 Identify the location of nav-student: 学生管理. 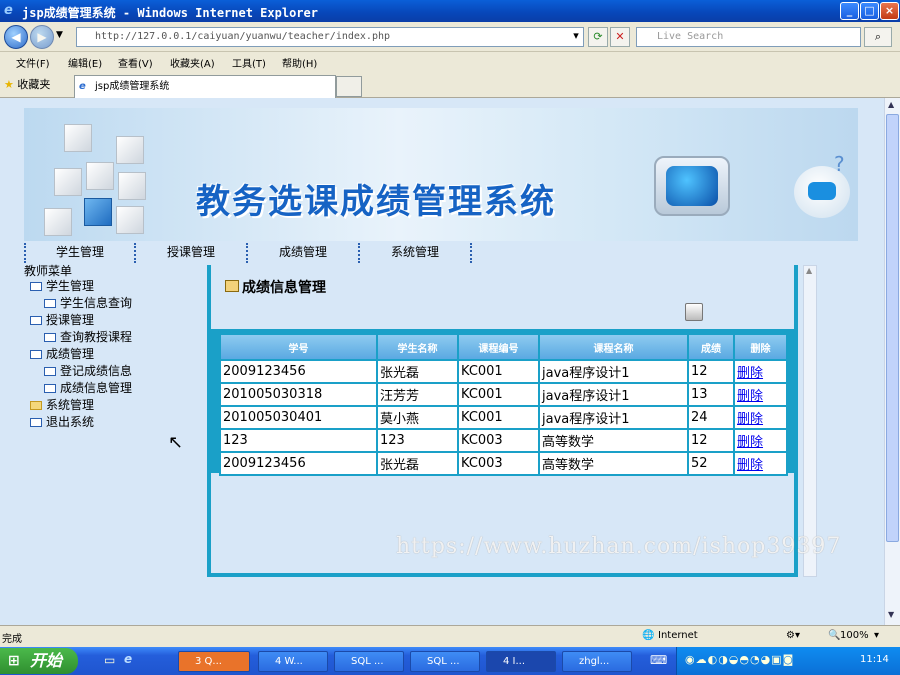
(80, 253).